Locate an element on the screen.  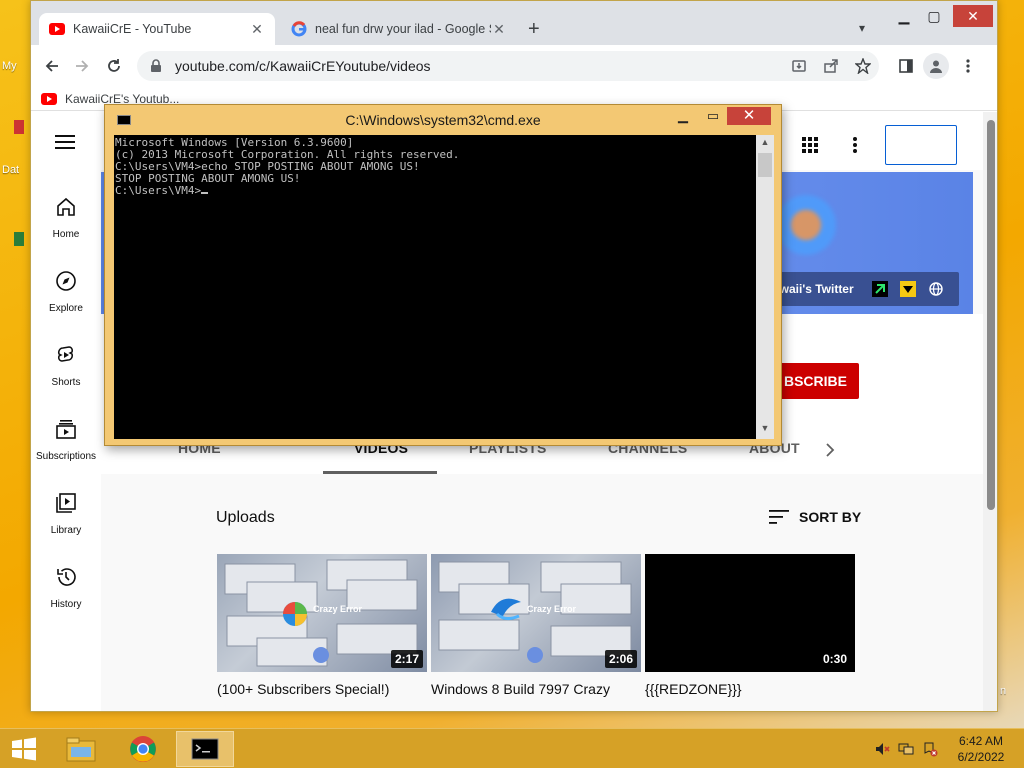
sidebar-item-label: Subscriptions is located at coordinates (66, 456).